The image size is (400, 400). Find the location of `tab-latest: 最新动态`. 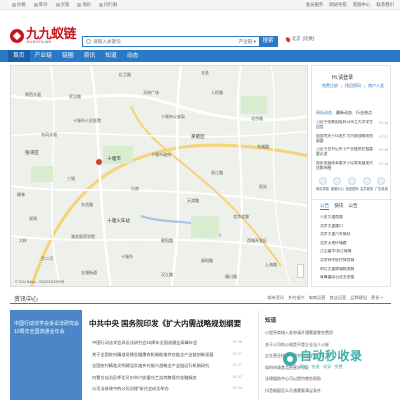

tab-latest: 最新动态 is located at coordinates (344, 113).